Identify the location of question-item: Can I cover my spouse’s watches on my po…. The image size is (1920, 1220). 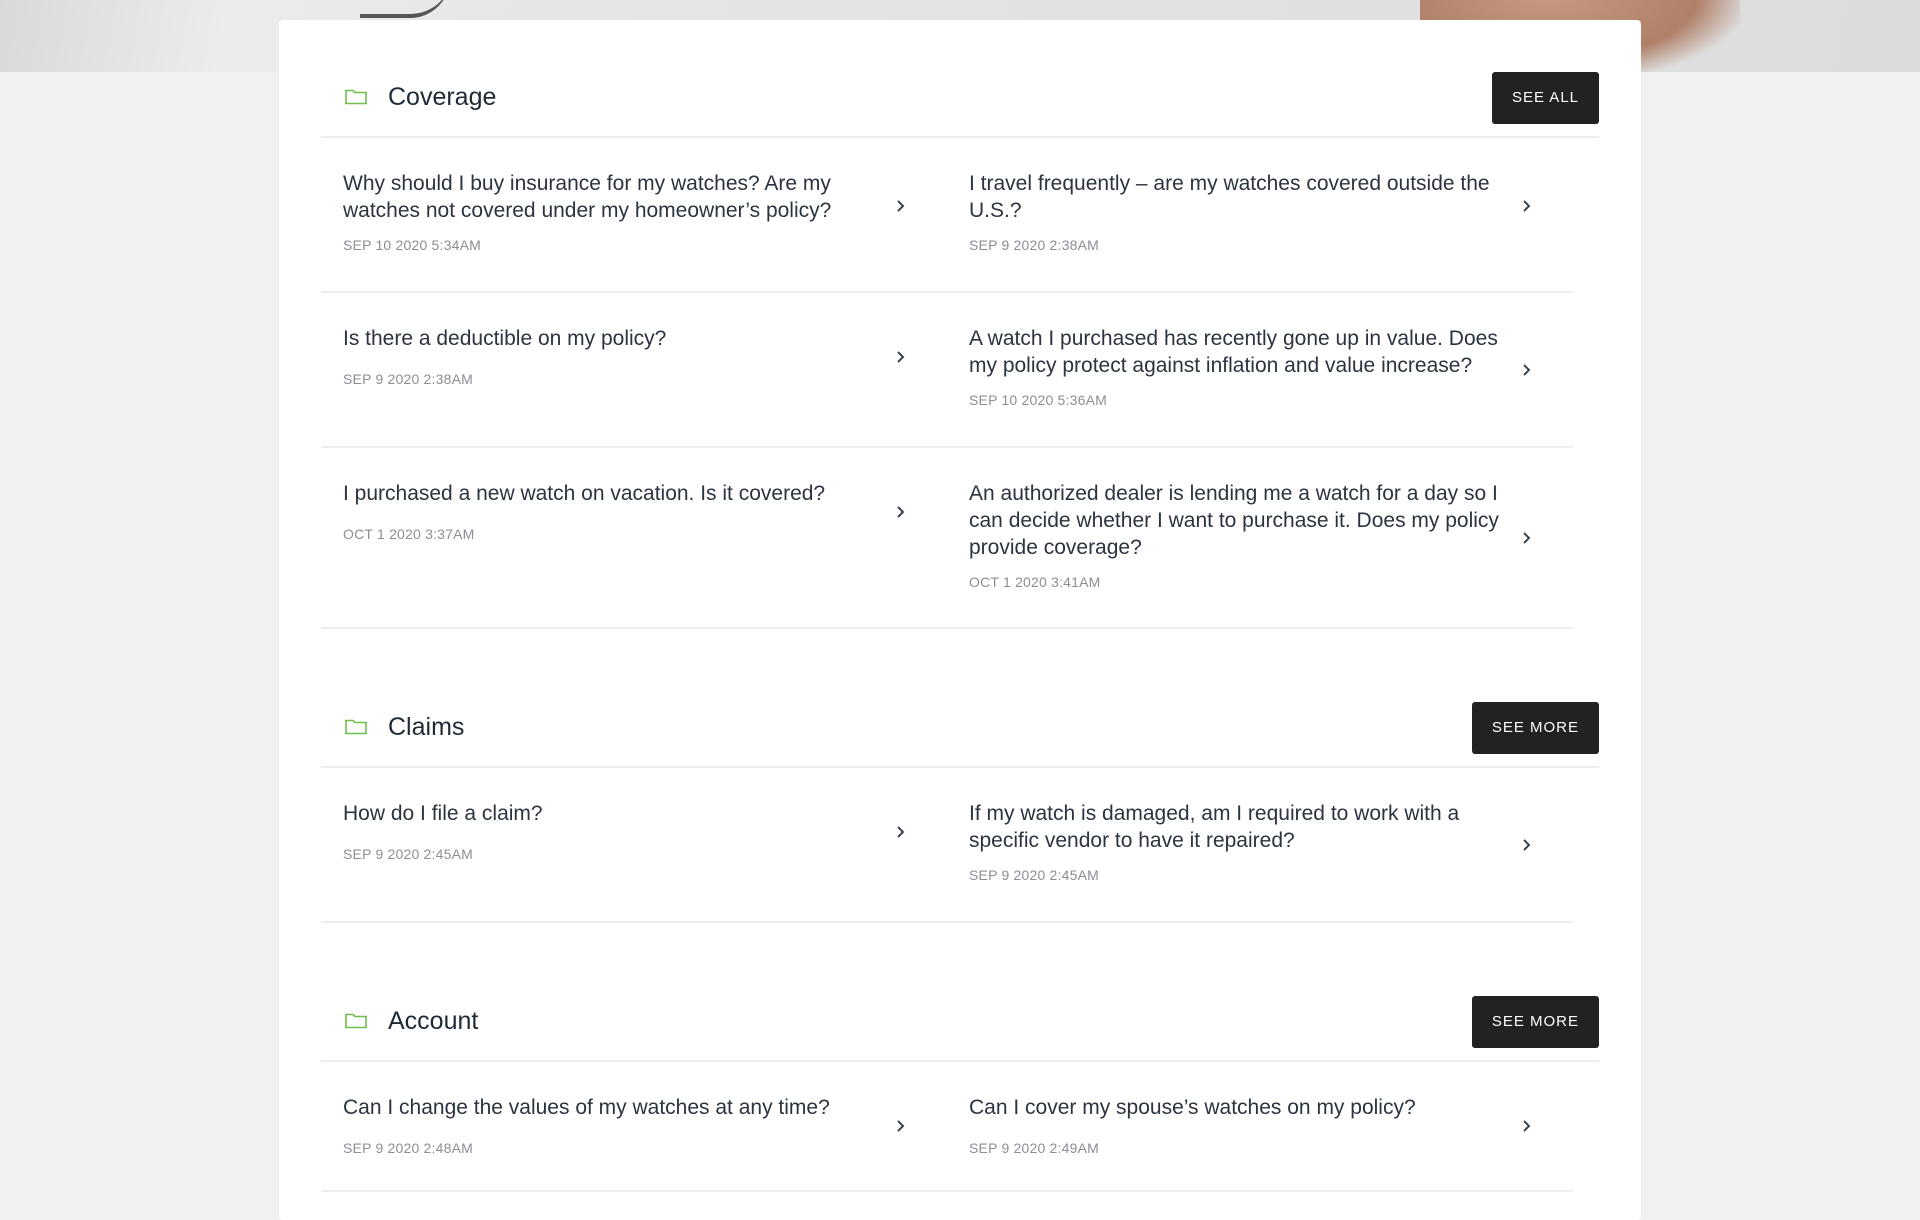
(1260, 1127).